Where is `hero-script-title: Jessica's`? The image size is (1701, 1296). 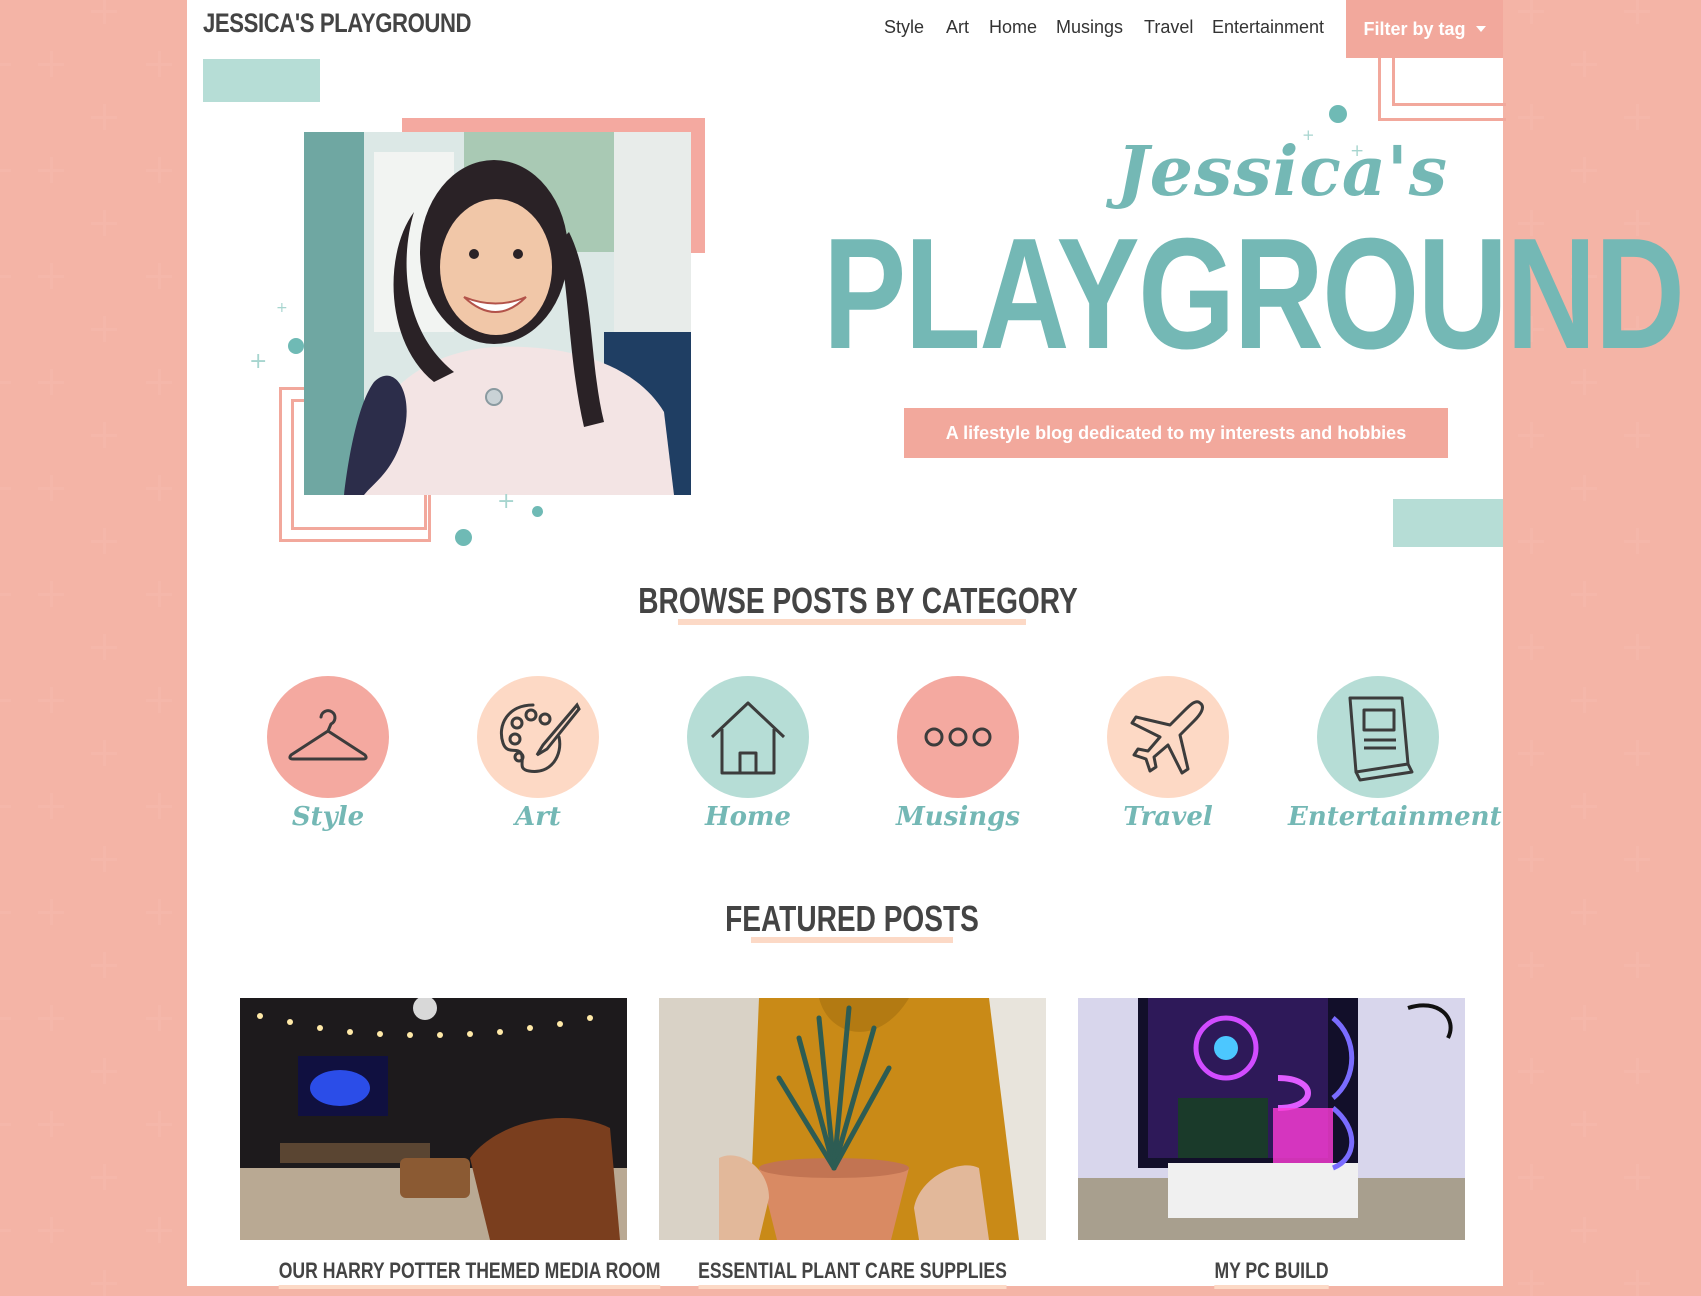 hero-script-title: Jessica's is located at coordinates (1282, 172).